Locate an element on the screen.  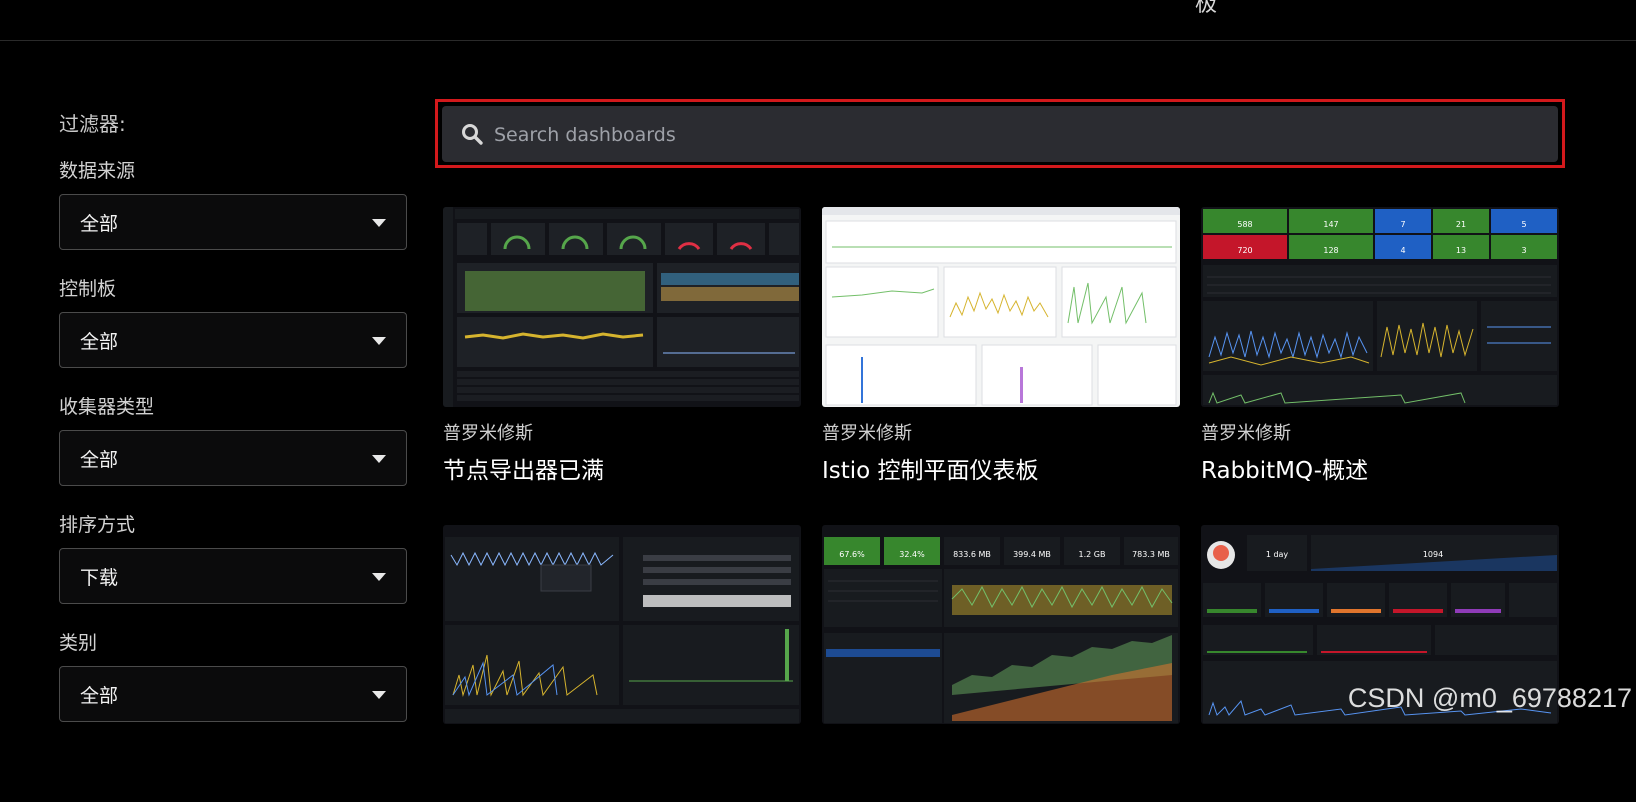
select-value: 下载 is located at coordinates (99, 578).